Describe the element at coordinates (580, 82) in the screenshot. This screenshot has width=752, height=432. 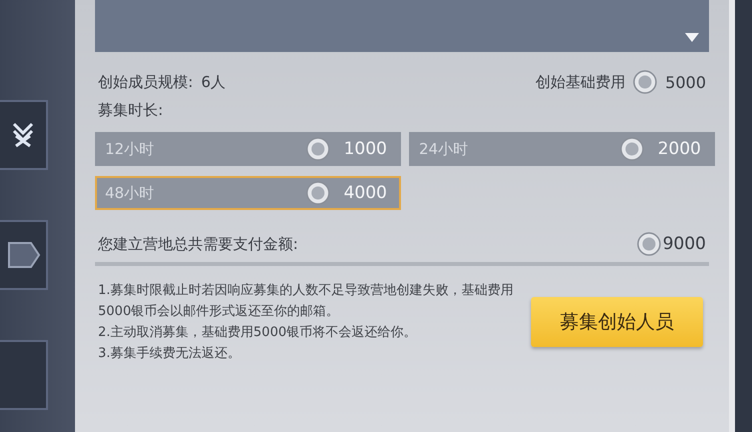
I see `base-fee-label: 创始基础费用` at that location.